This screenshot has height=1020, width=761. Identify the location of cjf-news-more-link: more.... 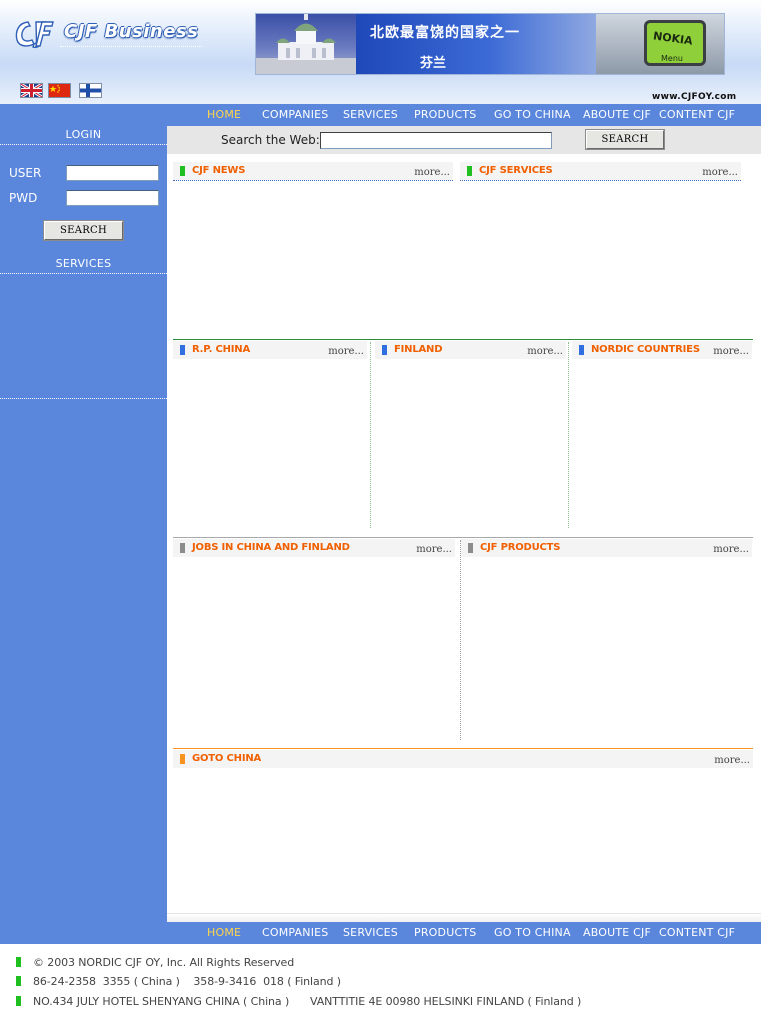
(432, 172).